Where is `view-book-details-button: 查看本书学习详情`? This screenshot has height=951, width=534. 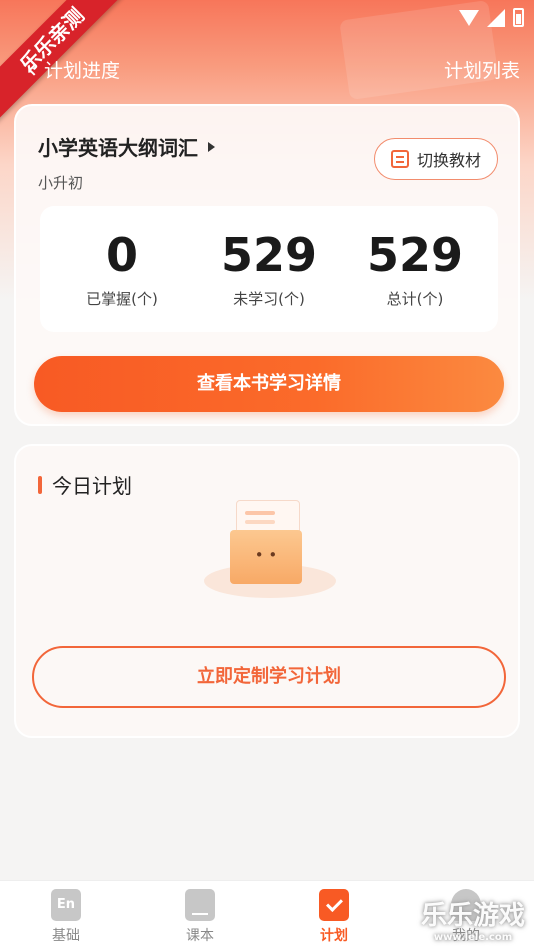
view-book-details-button: 查看本书学习详情 is located at coordinates (269, 384).